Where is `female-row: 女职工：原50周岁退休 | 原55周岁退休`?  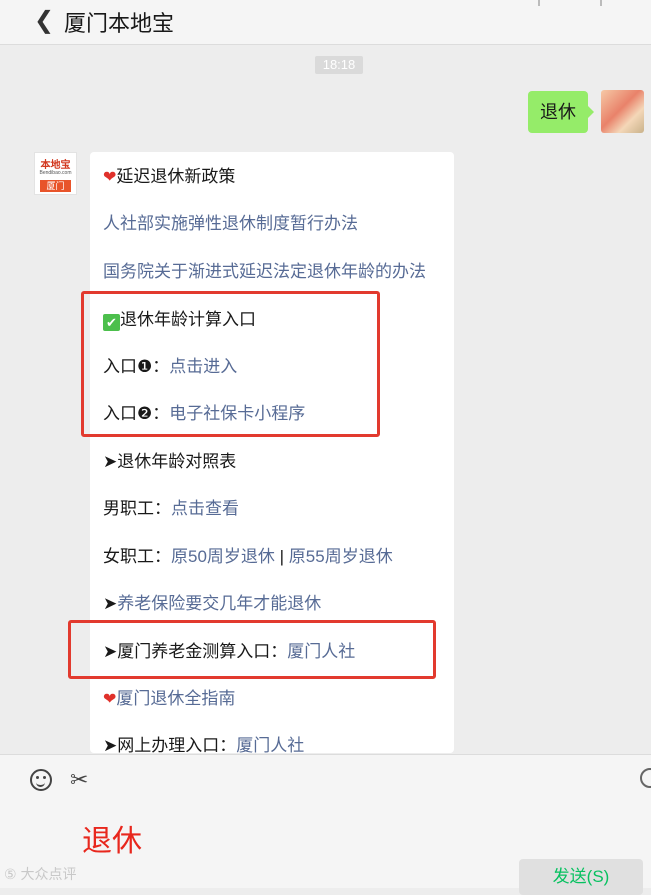 female-row: 女职工：原50周岁退休 | 原55周岁退休 is located at coordinates (248, 556).